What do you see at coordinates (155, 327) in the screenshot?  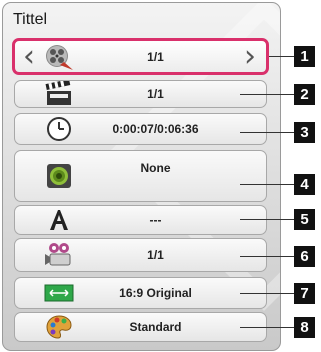 I see `picture-mode-value: Standard` at bounding box center [155, 327].